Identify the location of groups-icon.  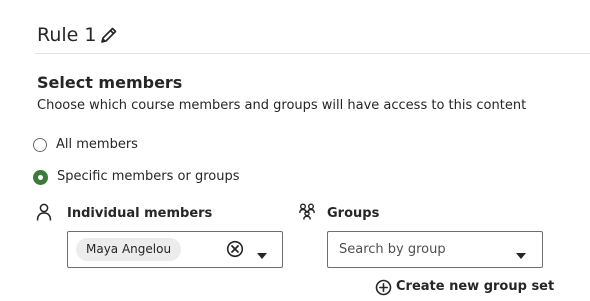
(307, 211).